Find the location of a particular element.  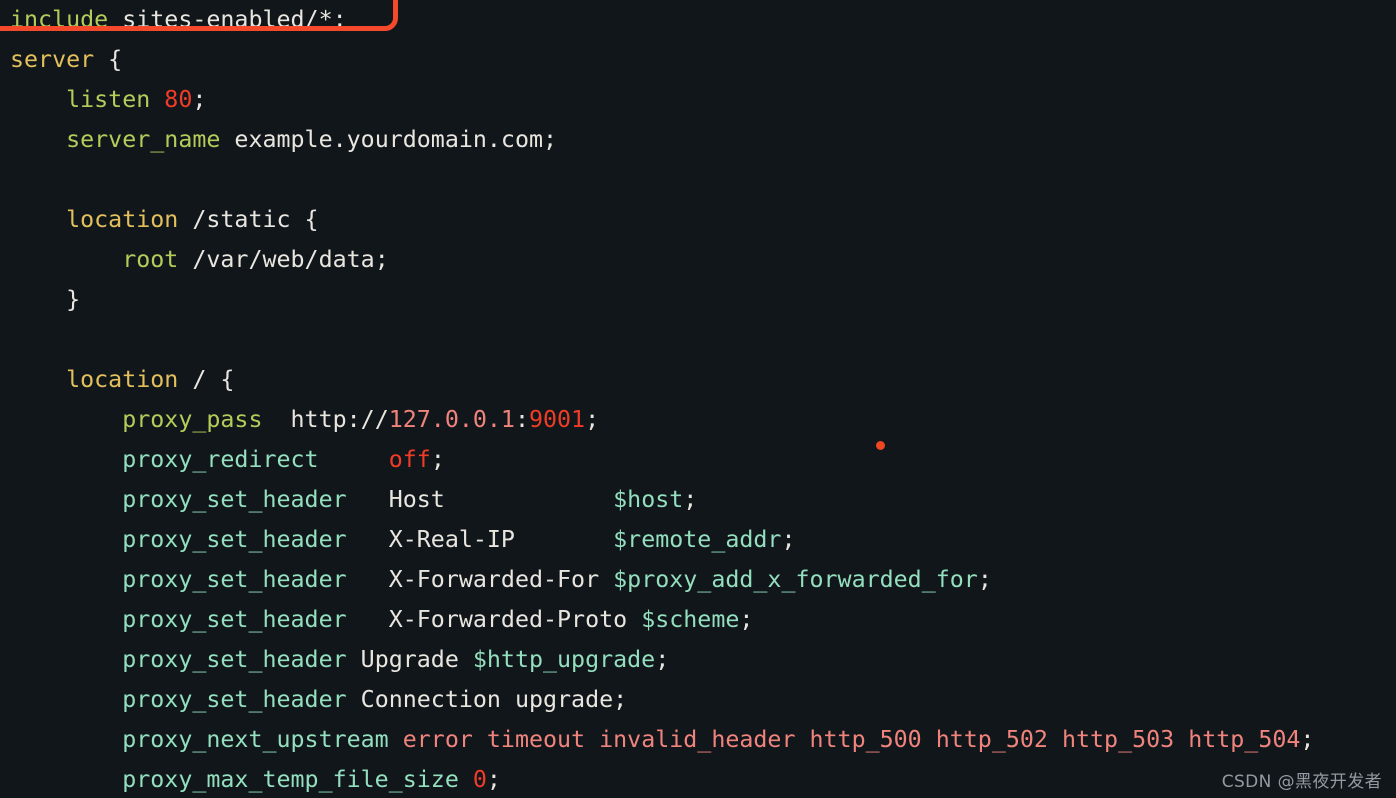

line-header-real-ip: proxy_set_header X-Real-IP $remote_addr; is located at coordinates (698, 540).